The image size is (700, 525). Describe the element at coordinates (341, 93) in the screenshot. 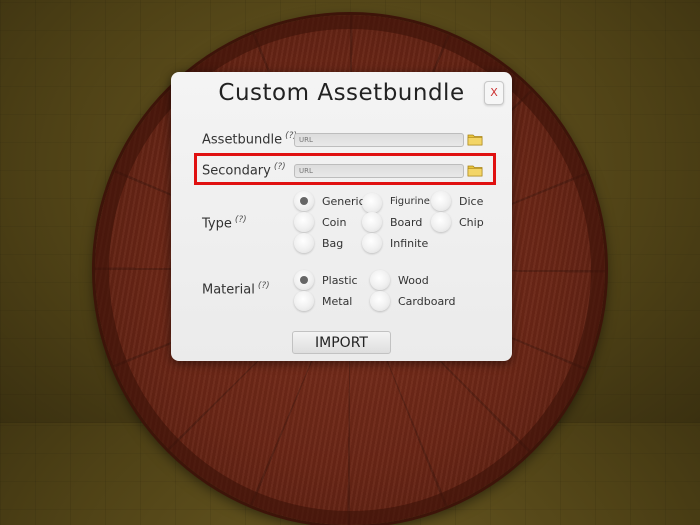

I see `dialog-title: Custom Assetbundle` at that location.